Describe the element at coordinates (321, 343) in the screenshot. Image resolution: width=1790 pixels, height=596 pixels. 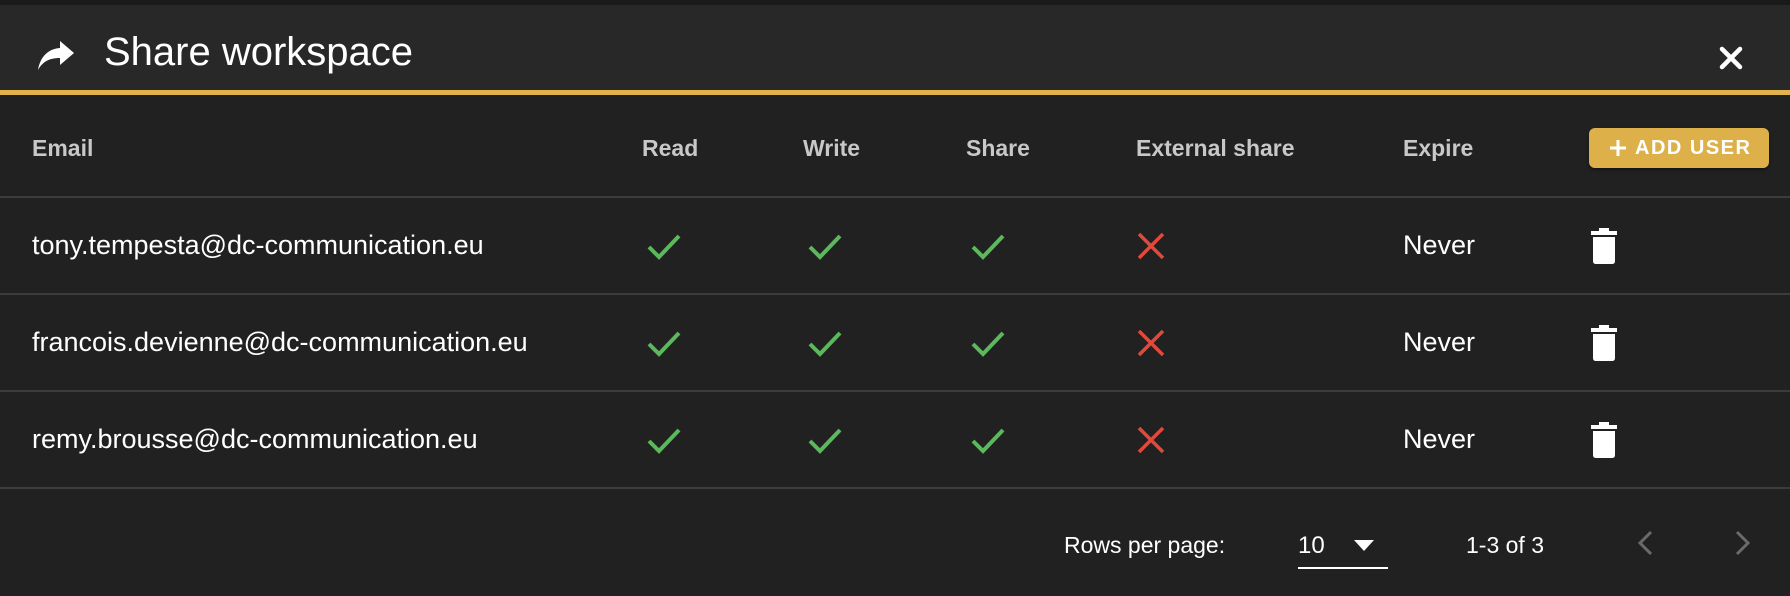
I see `email-cell: francois.devienne@dc-communication.eu` at that location.